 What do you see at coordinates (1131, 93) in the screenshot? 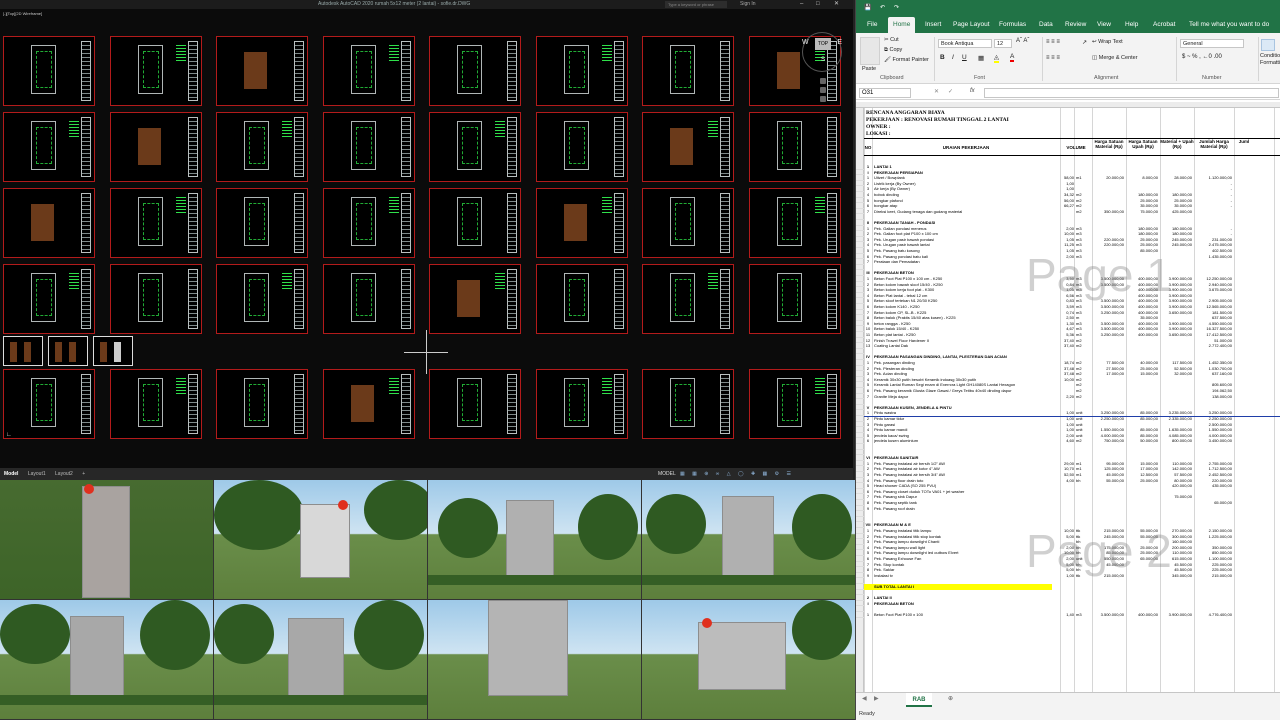
I see `formula-input` at bounding box center [1131, 93].